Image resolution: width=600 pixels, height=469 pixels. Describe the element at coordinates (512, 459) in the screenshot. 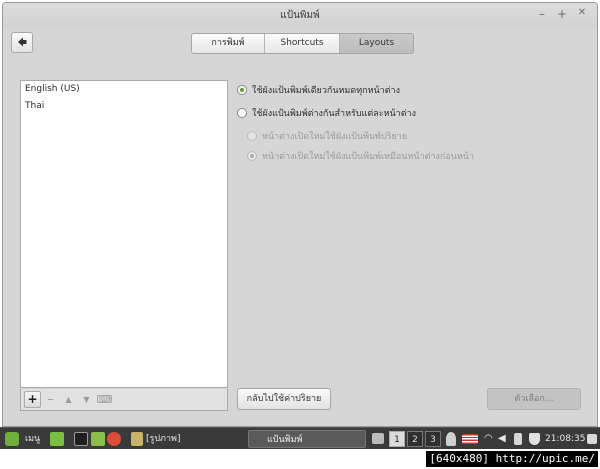

I see `watermark-caption: [640x480] http://upic.me/` at that location.